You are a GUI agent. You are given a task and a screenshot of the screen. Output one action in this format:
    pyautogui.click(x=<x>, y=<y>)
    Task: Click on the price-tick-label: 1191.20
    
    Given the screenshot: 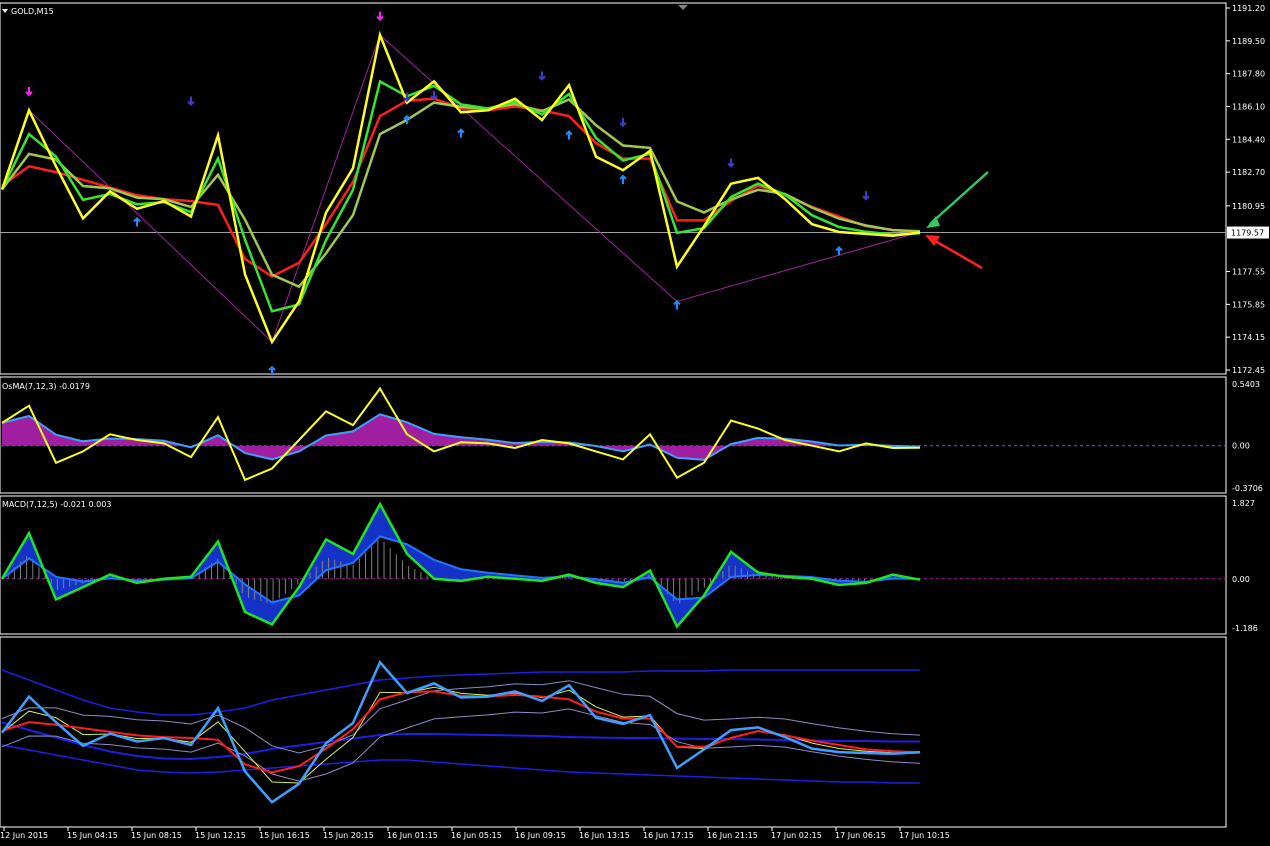 What is the action you would take?
    pyautogui.click(x=1248, y=8)
    